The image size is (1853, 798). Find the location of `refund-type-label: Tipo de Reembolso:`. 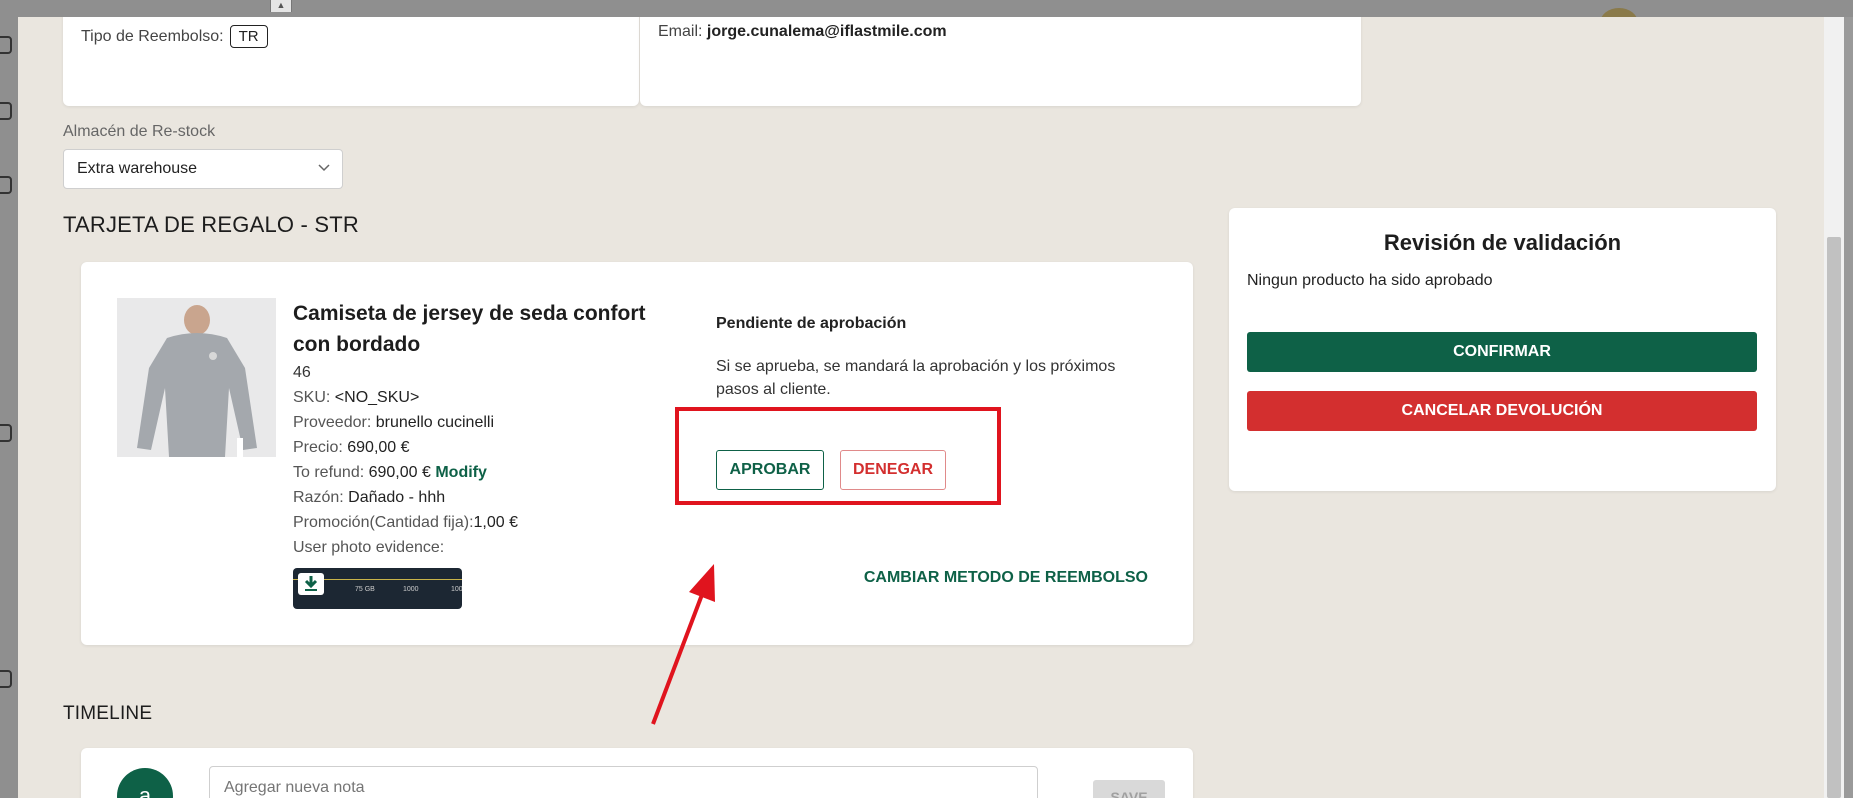

refund-type-label: Tipo de Reembolso: is located at coordinates (152, 36).